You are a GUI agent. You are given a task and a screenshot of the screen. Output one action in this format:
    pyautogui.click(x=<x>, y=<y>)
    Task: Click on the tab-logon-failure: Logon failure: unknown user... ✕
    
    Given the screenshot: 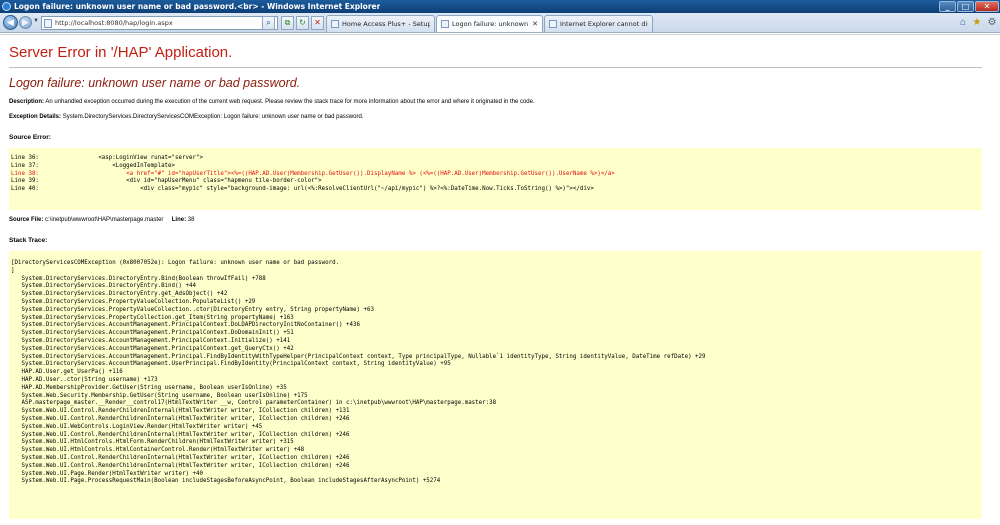 What is the action you would take?
    pyautogui.click(x=489, y=23)
    